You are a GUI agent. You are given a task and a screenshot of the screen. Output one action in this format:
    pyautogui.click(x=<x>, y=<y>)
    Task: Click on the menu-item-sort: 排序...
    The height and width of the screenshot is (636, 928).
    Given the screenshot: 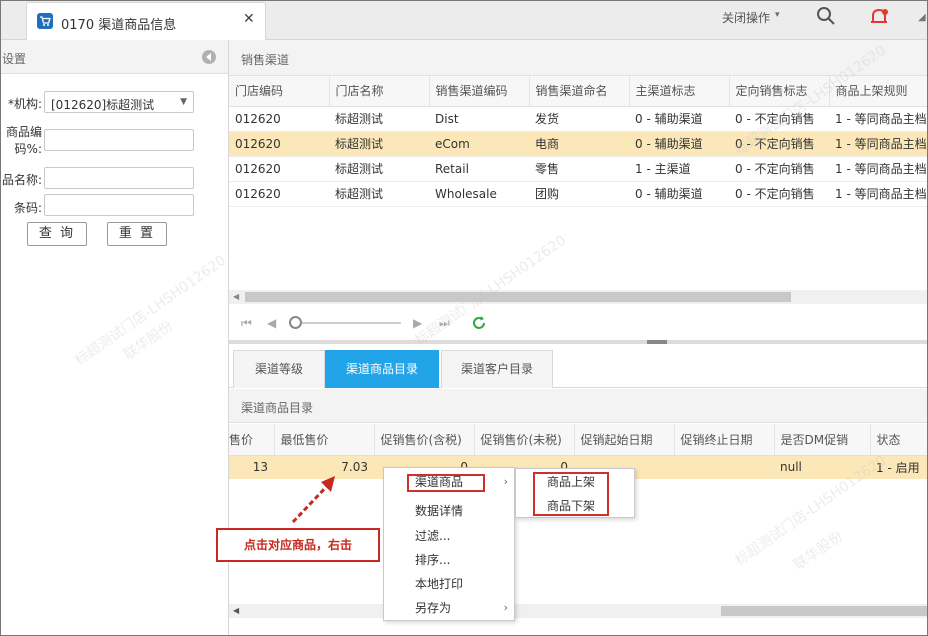 What is the action you would take?
    pyautogui.click(x=449, y=560)
    